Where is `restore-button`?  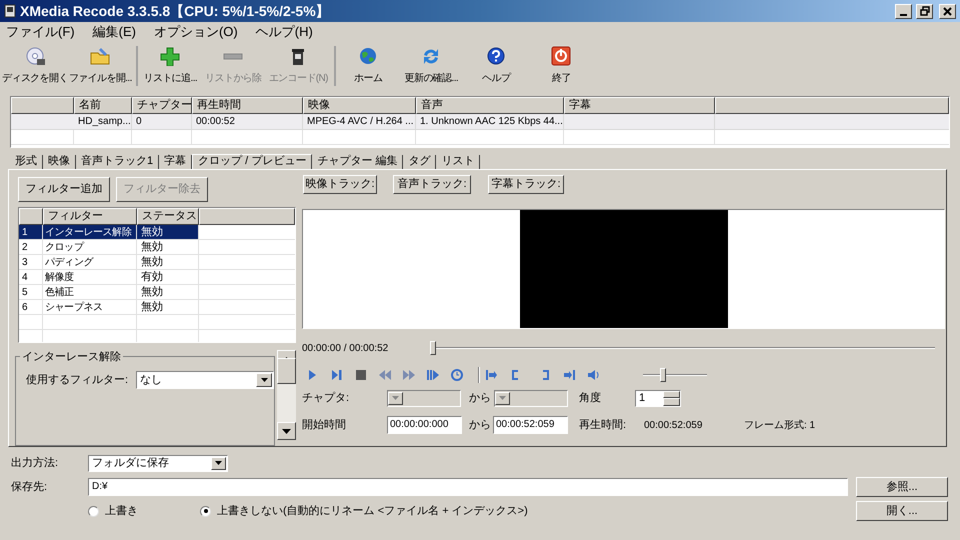
restore-button is located at coordinates (924, 11).